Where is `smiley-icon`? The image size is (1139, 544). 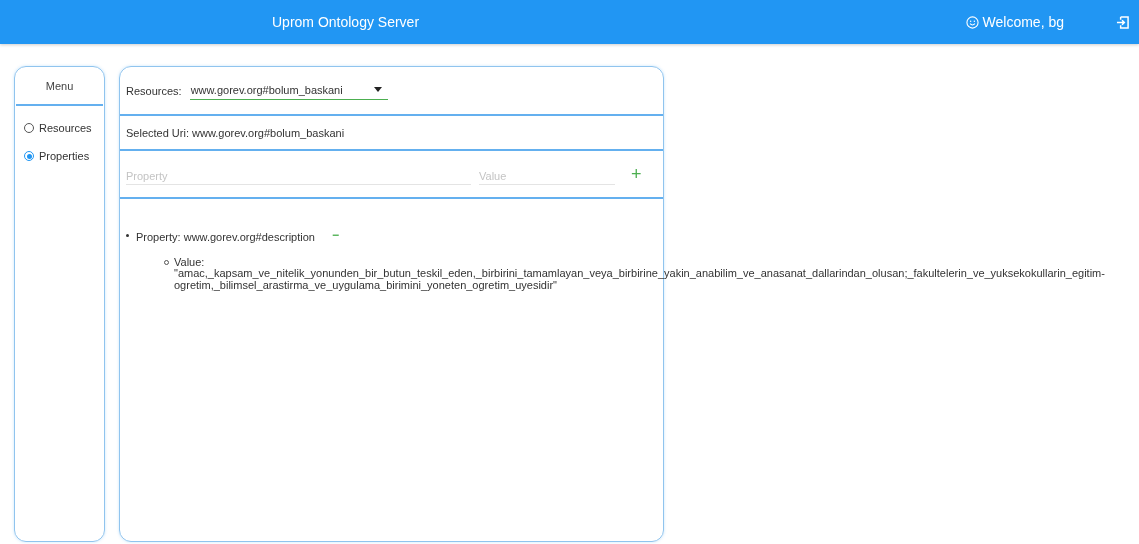 smiley-icon is located at coordinates (972, 22).